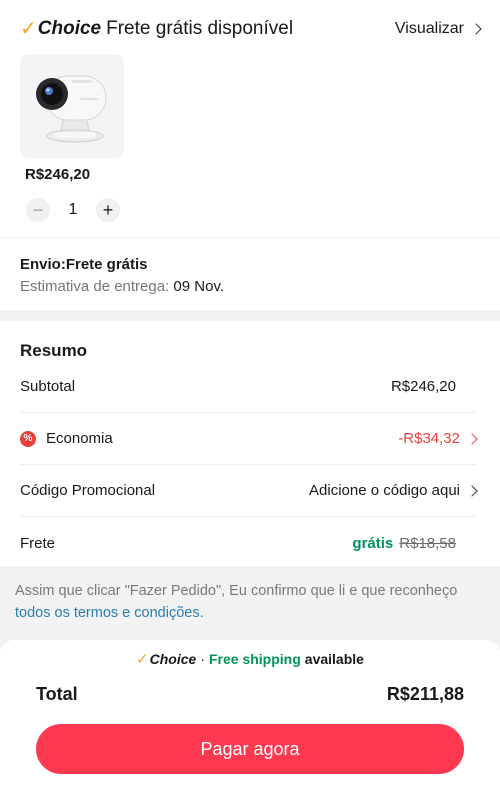 The image size is (500, 788). I want to click on view-link-label: Visualizar, so click(429, 28).